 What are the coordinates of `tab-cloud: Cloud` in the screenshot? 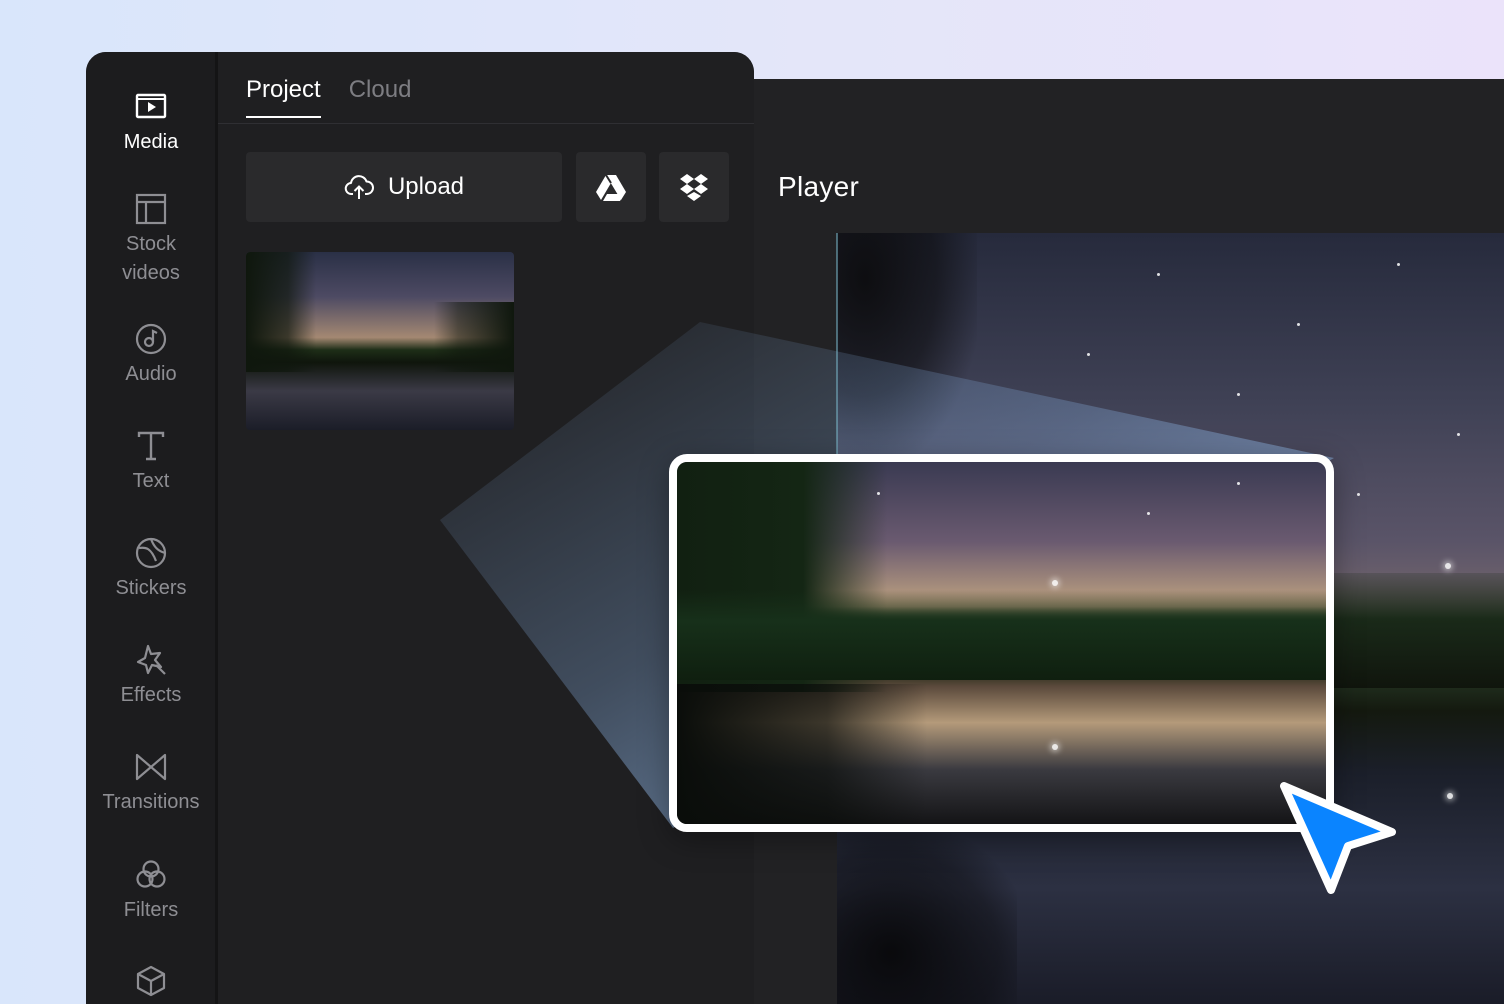 It's located at (380, 97).